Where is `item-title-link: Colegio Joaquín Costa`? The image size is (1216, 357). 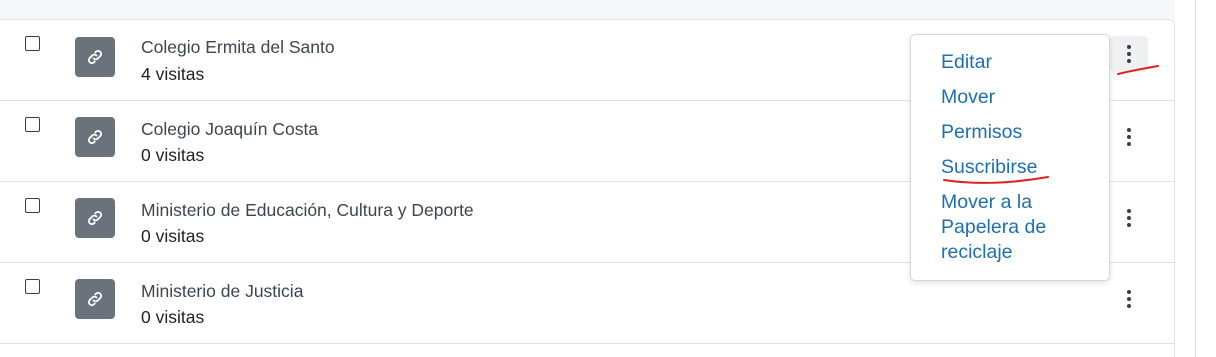 item-title-link: Colegio Joaquín Costa is located at coordinates (229, 129).